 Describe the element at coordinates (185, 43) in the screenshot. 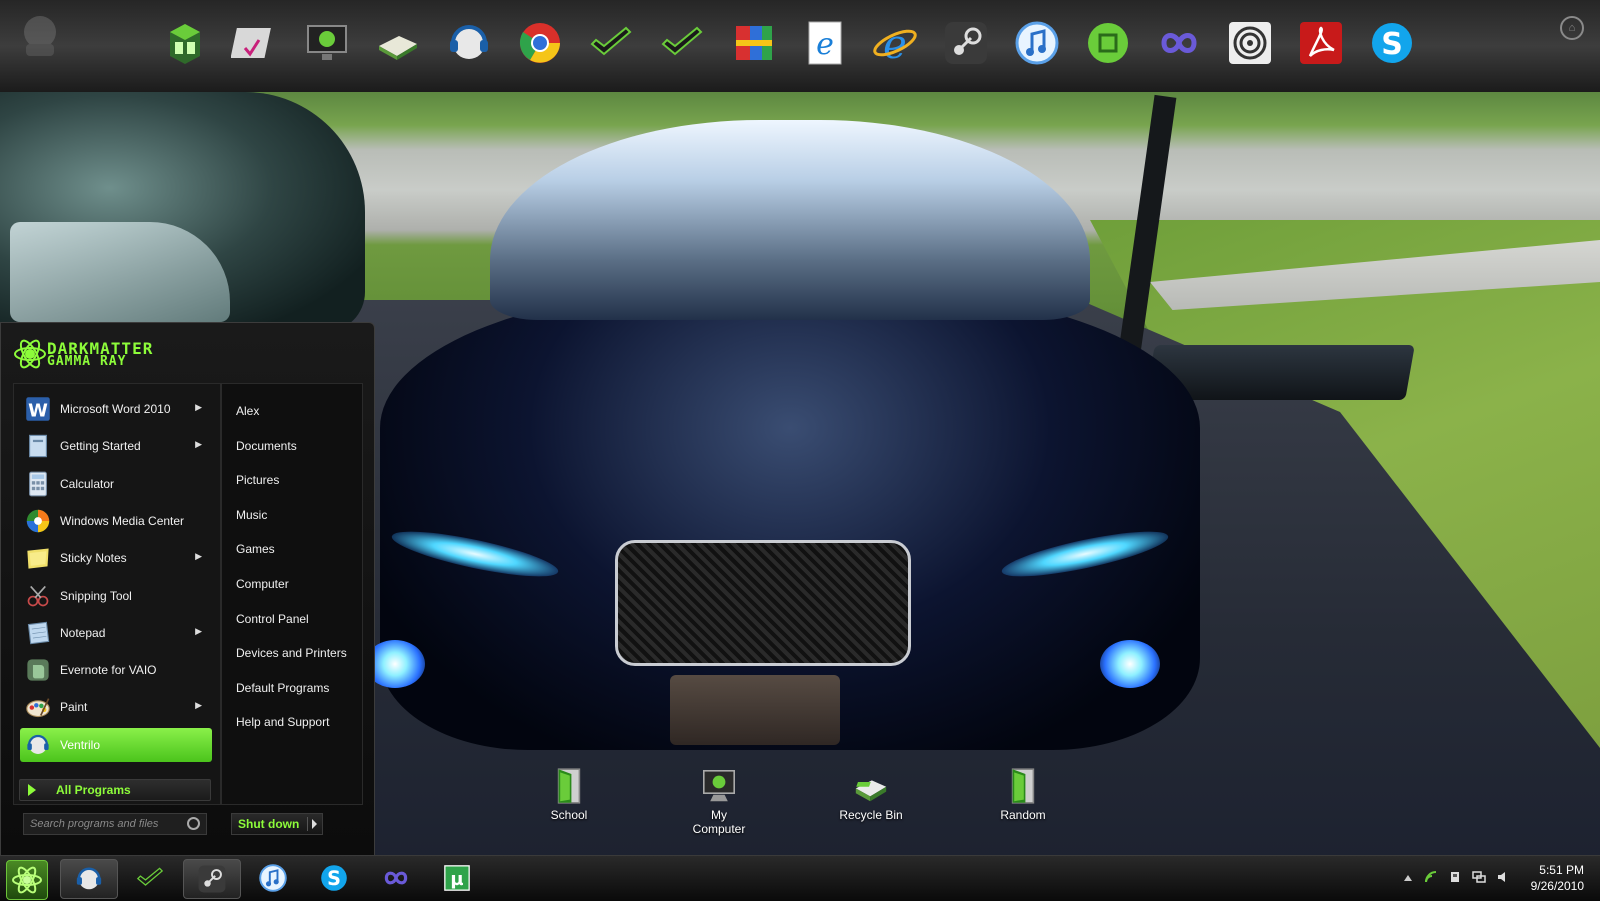

I see `pda-cube-icon` at that location.